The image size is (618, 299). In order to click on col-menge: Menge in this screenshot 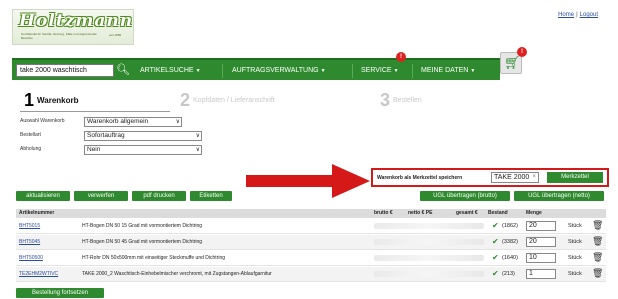, I will do `click(534, 213)`.